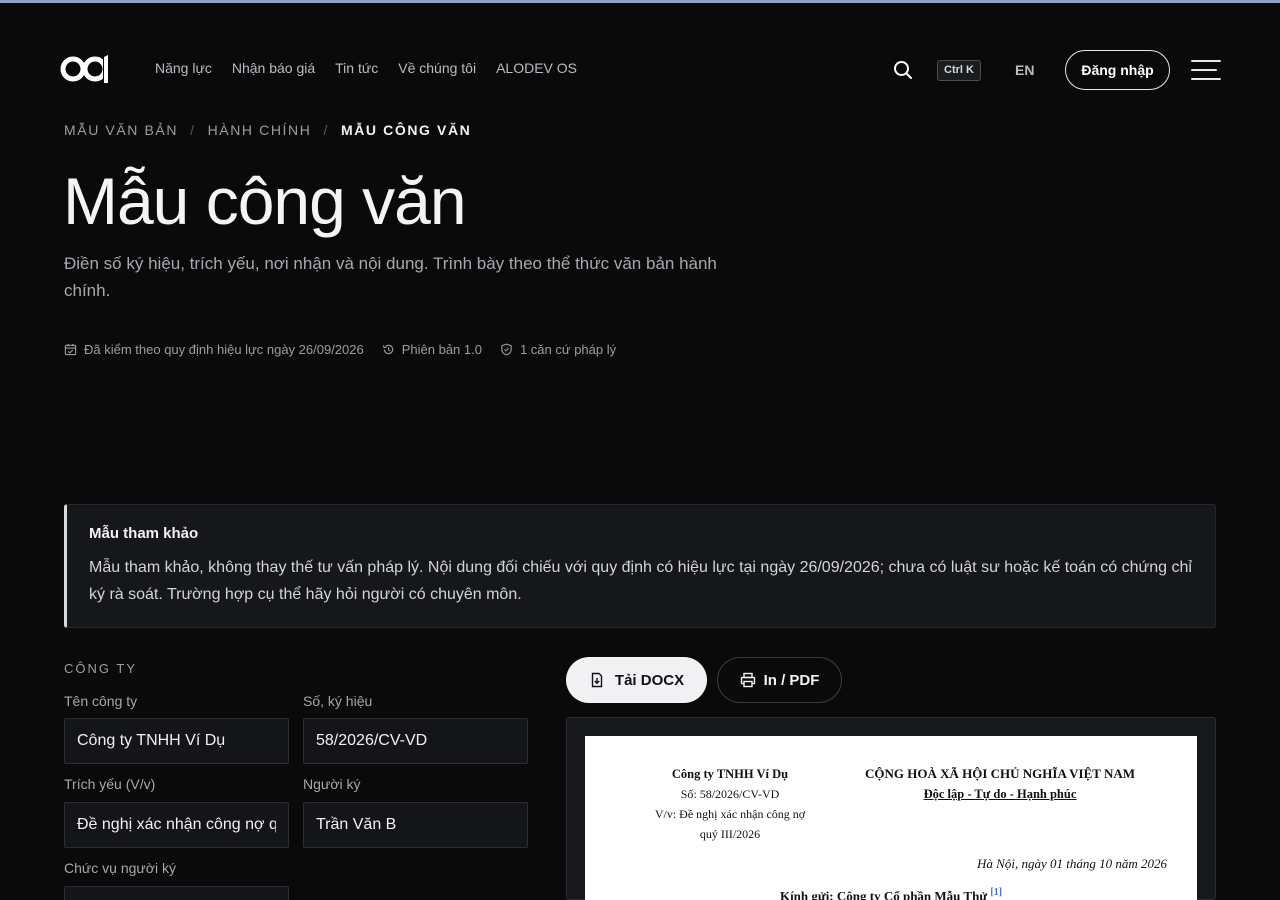  What do you see at coordinates (86, 69) in the screenshot?
I see `alodev-logo-icon` at bounding box center [86, 69].